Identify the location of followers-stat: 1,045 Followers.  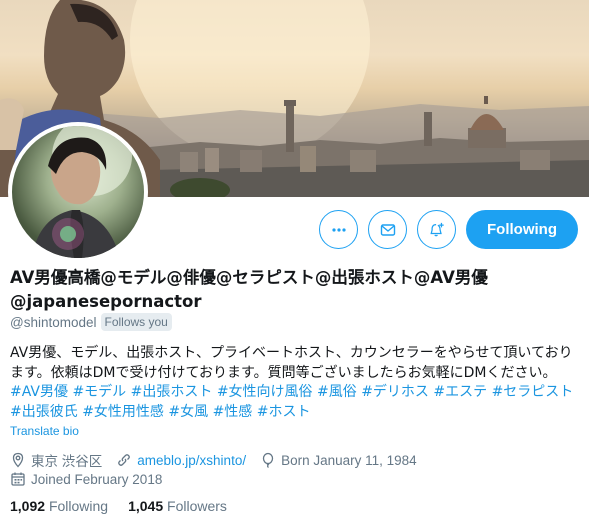
(177, 506).